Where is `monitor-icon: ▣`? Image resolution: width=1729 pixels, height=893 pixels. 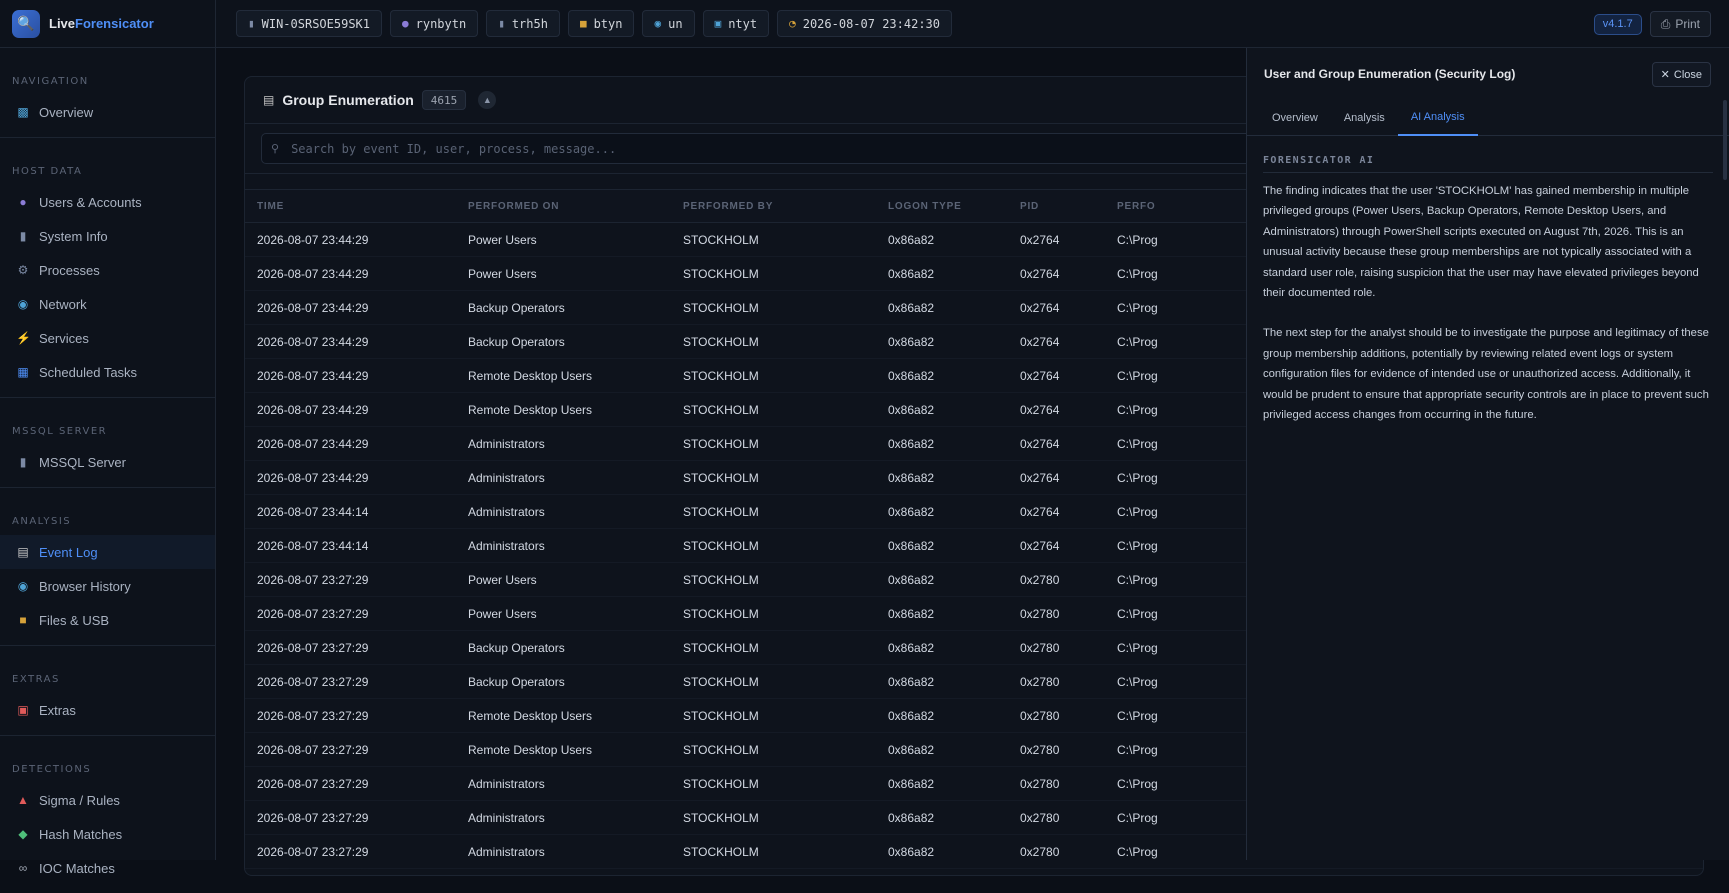 monitor-icon: ▣ is located at coordinates (718, 23).